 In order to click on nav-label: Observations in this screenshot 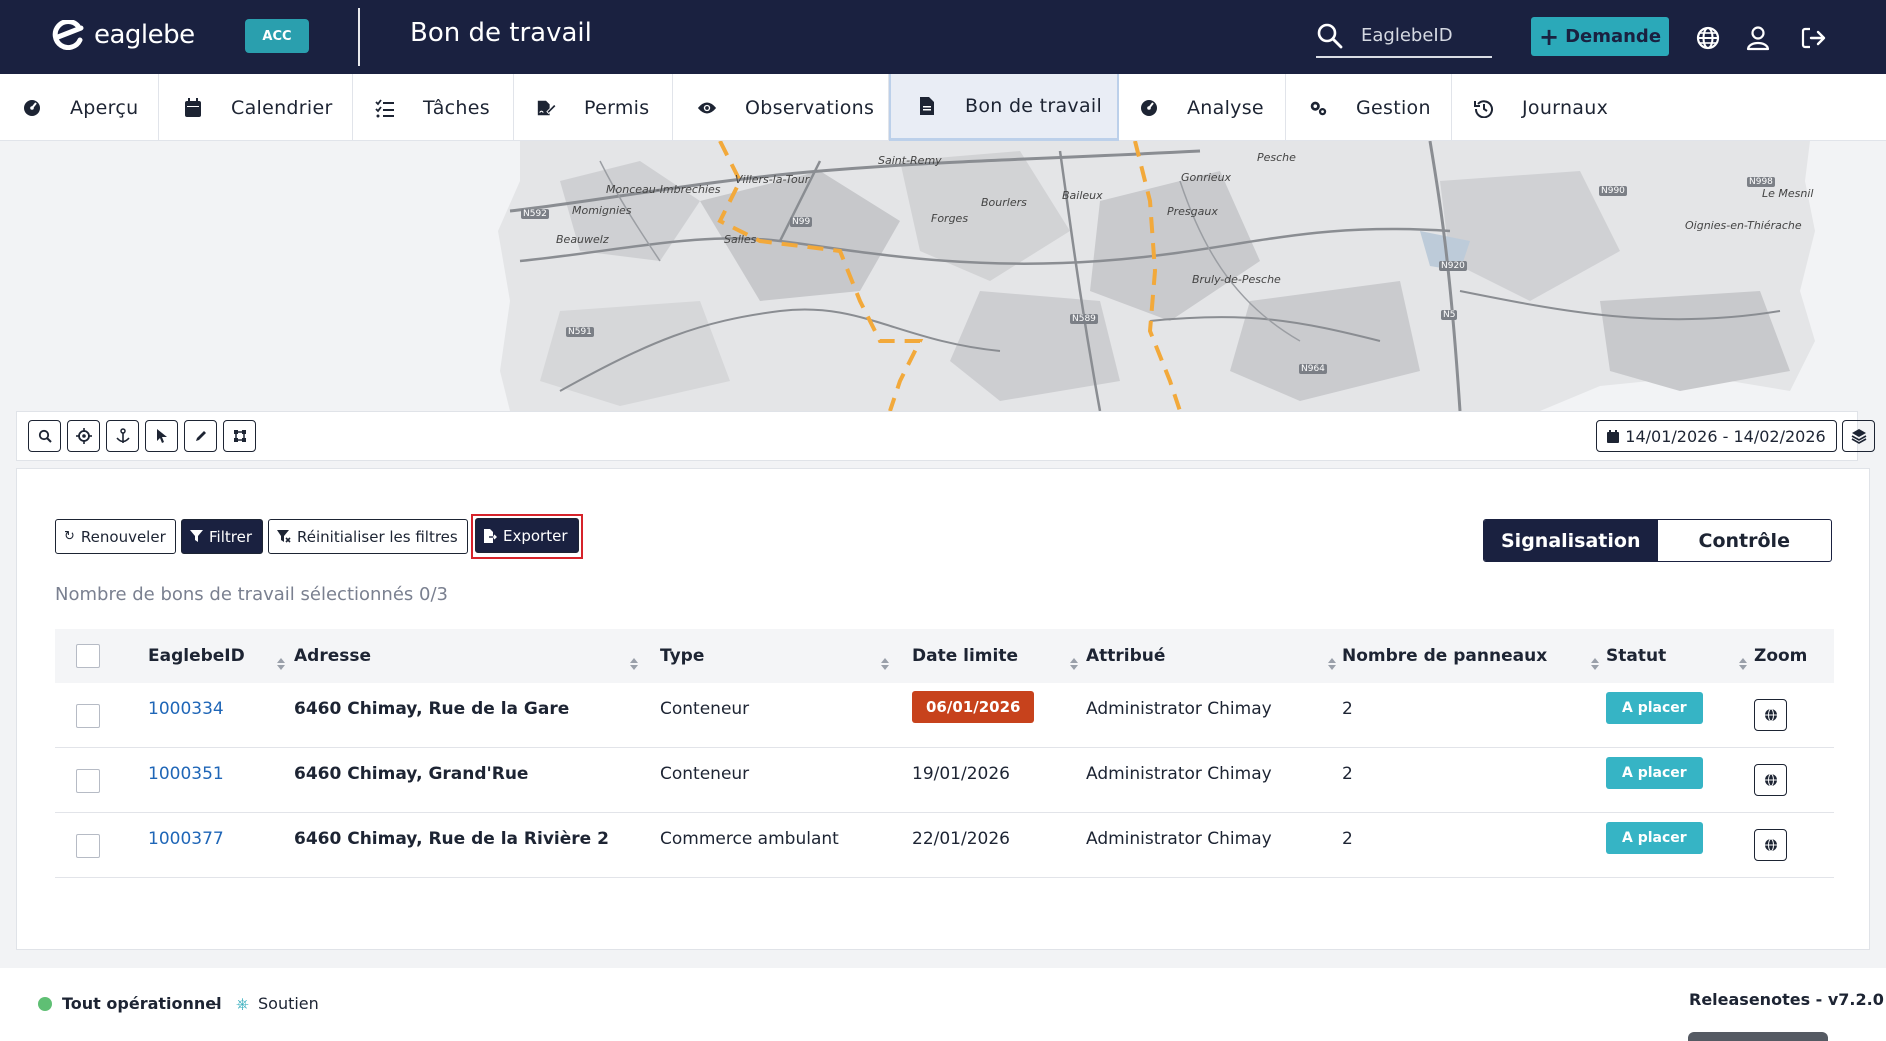, I will do `click(810, 107)`.